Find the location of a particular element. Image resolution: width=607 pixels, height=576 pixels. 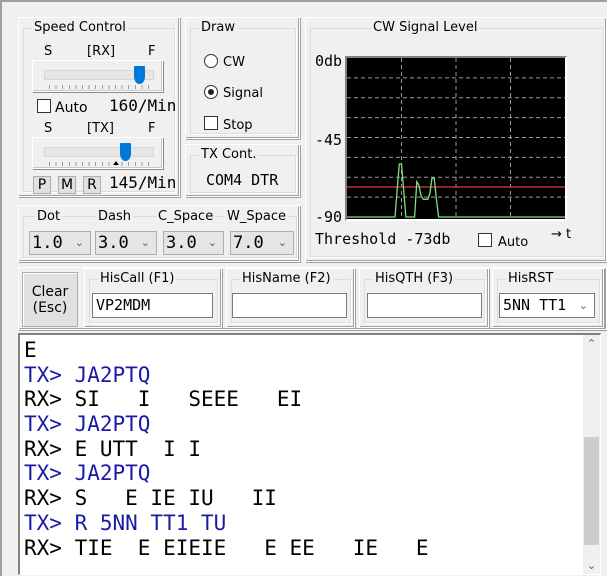

tx-speed-slider is located at coordinates (97, 153).